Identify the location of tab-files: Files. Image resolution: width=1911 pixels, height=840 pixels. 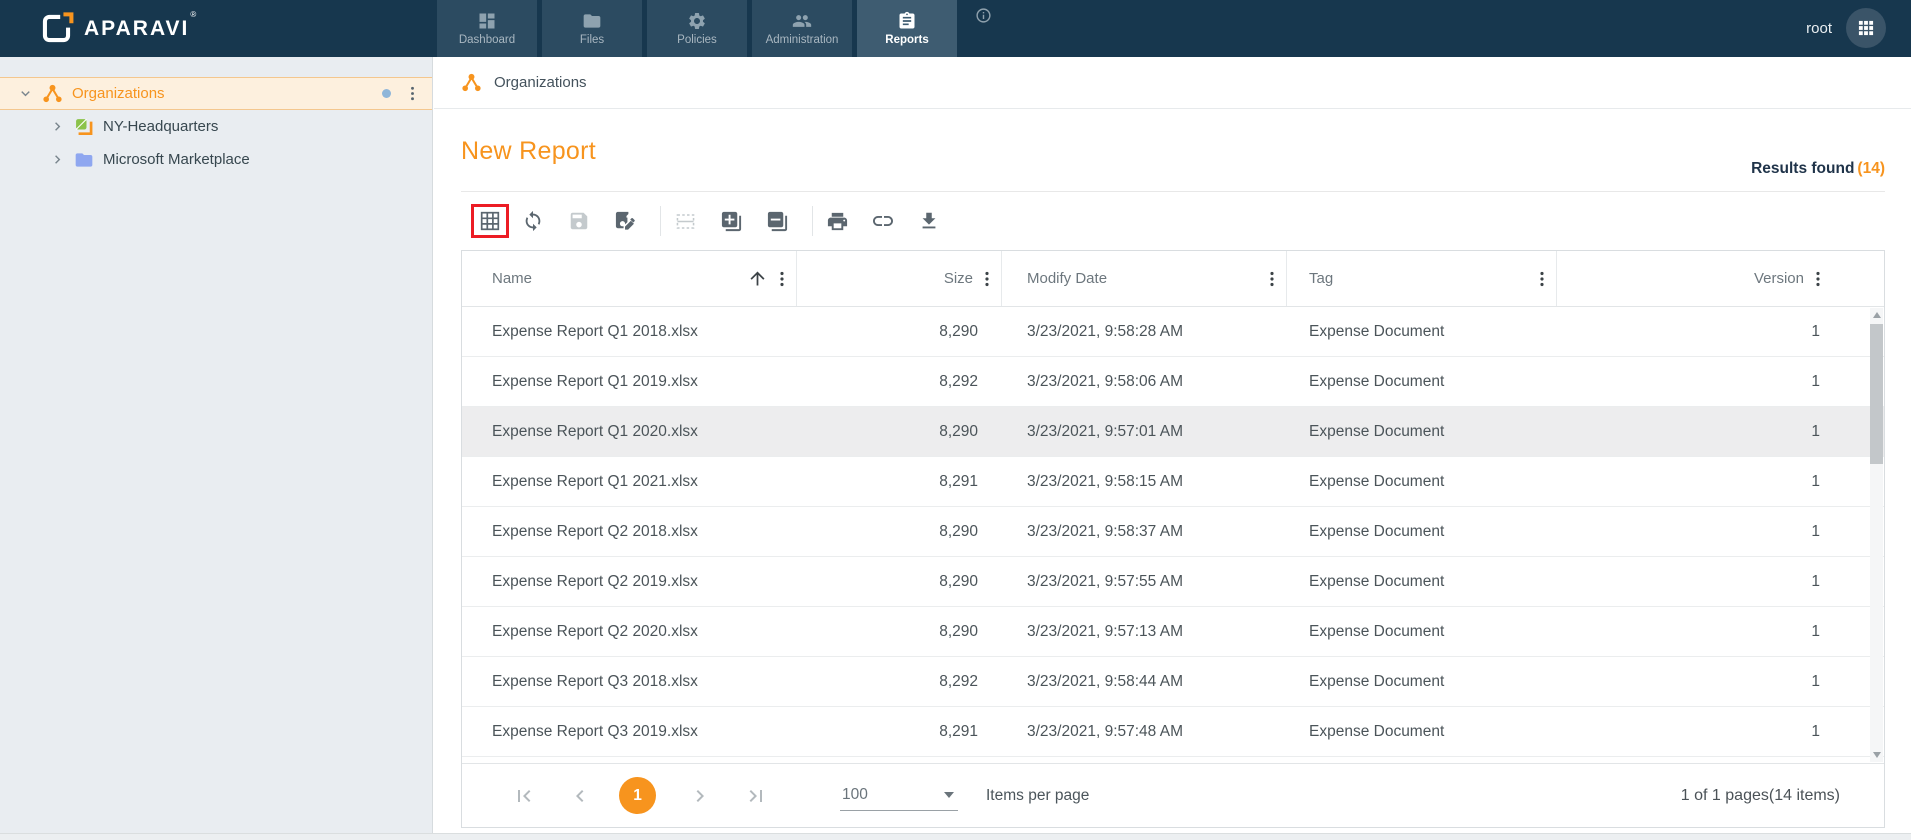
(592, 28).